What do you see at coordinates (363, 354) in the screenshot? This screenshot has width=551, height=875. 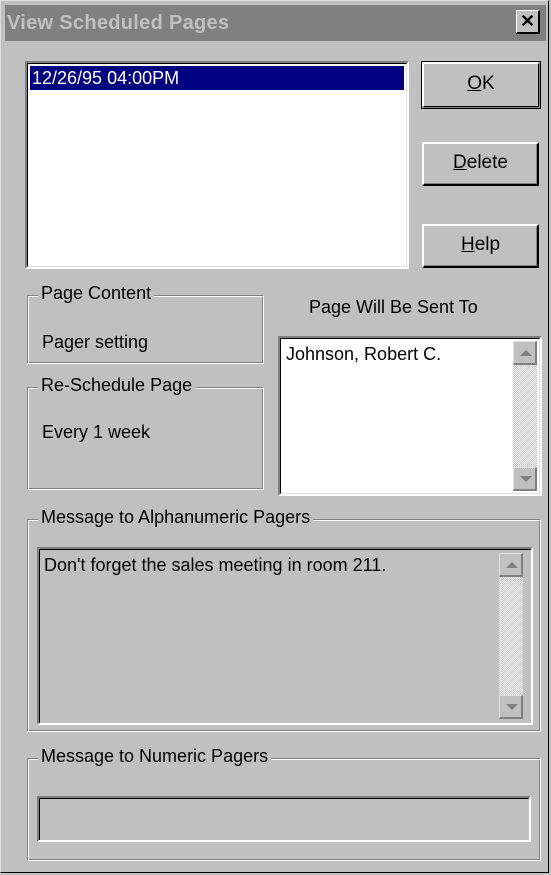 I see `recipient-item: Johnson, Robert C.` at bounding box center [363, 354].